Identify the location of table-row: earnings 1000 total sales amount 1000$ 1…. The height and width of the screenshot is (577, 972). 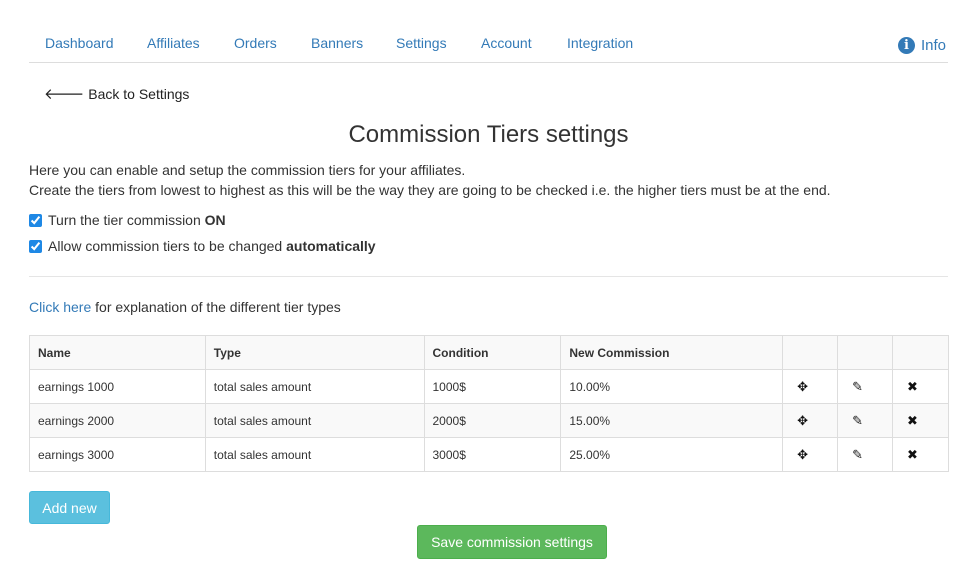
(489, 386).